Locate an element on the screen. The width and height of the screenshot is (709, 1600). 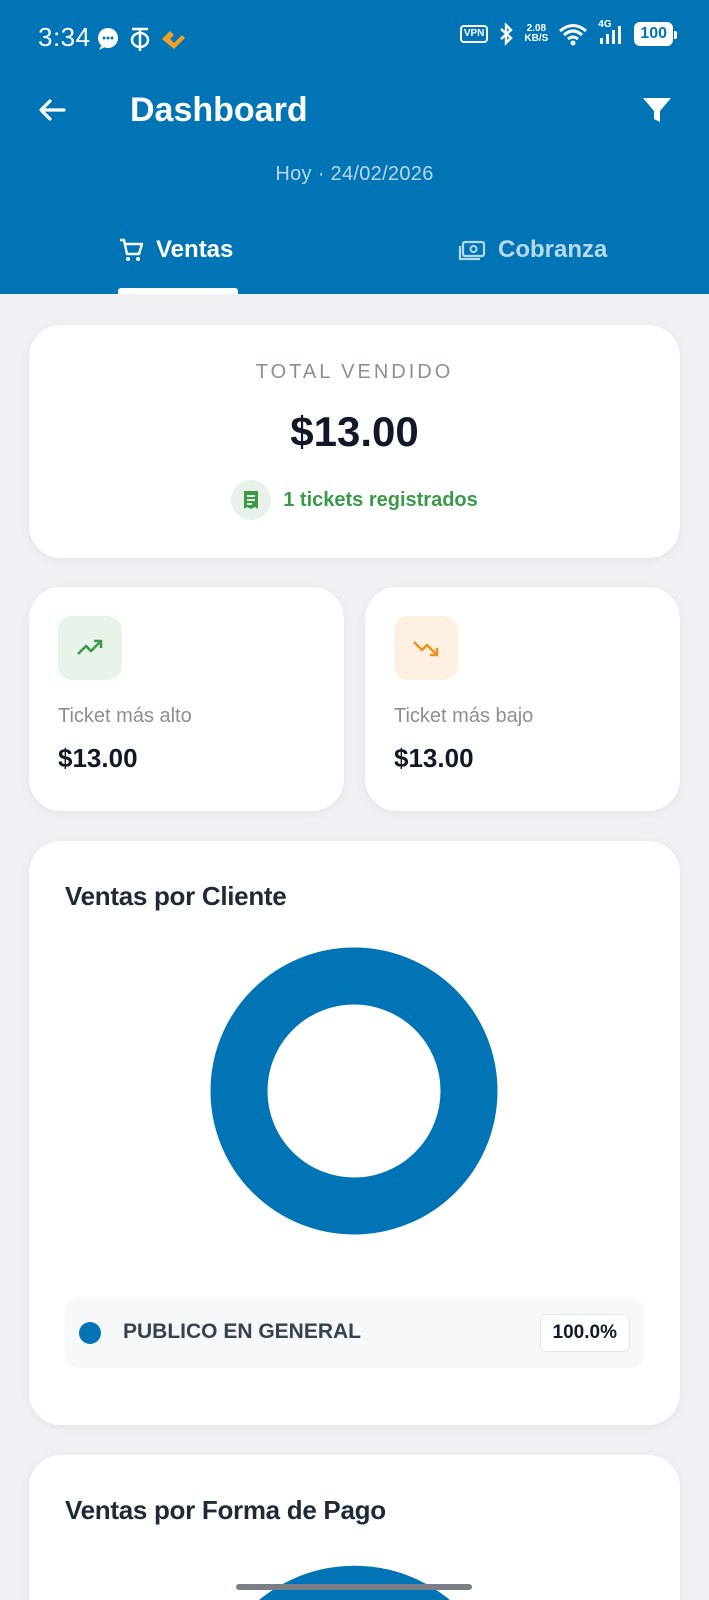
legend-client-name: PUBLICO EN GENERAL is located at coordinates (242, 1331).